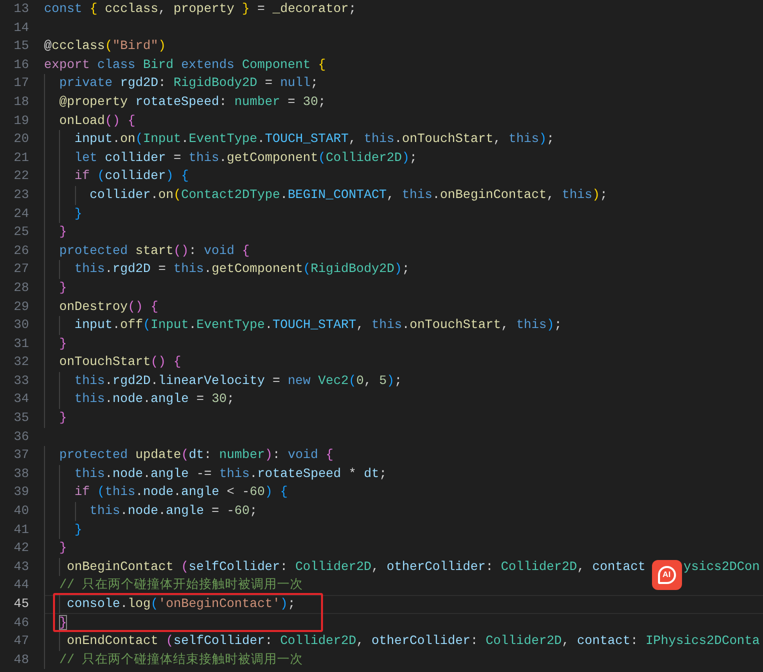  What do you see at coordinates (196, 455) in the screenshot?
I see `code-line: protected update(dt: number): void {` at bounding box center [196, 455].